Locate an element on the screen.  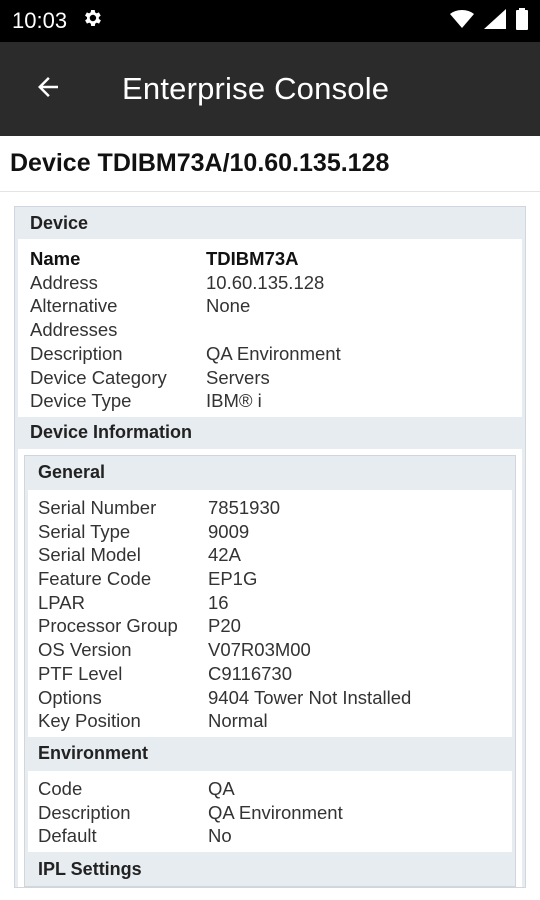
device-information-title: Device Information is located at coordinates (111, 432).